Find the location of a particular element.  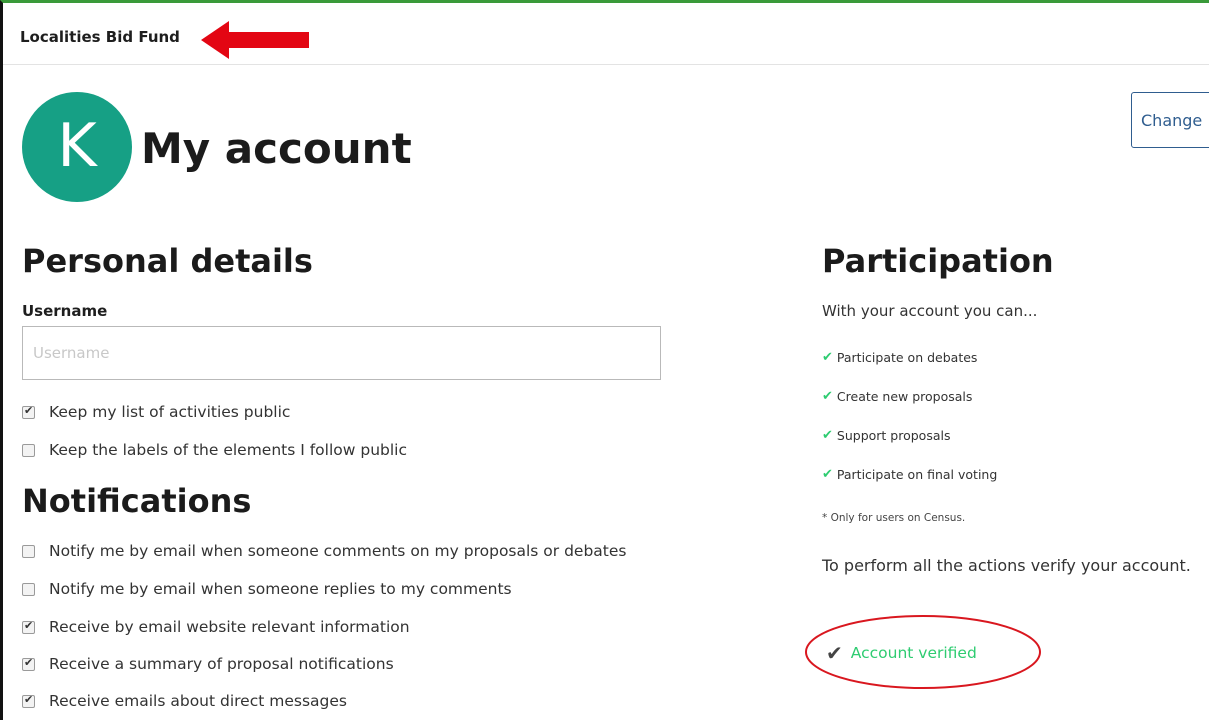

username-input is located at coordinates (341, 353).